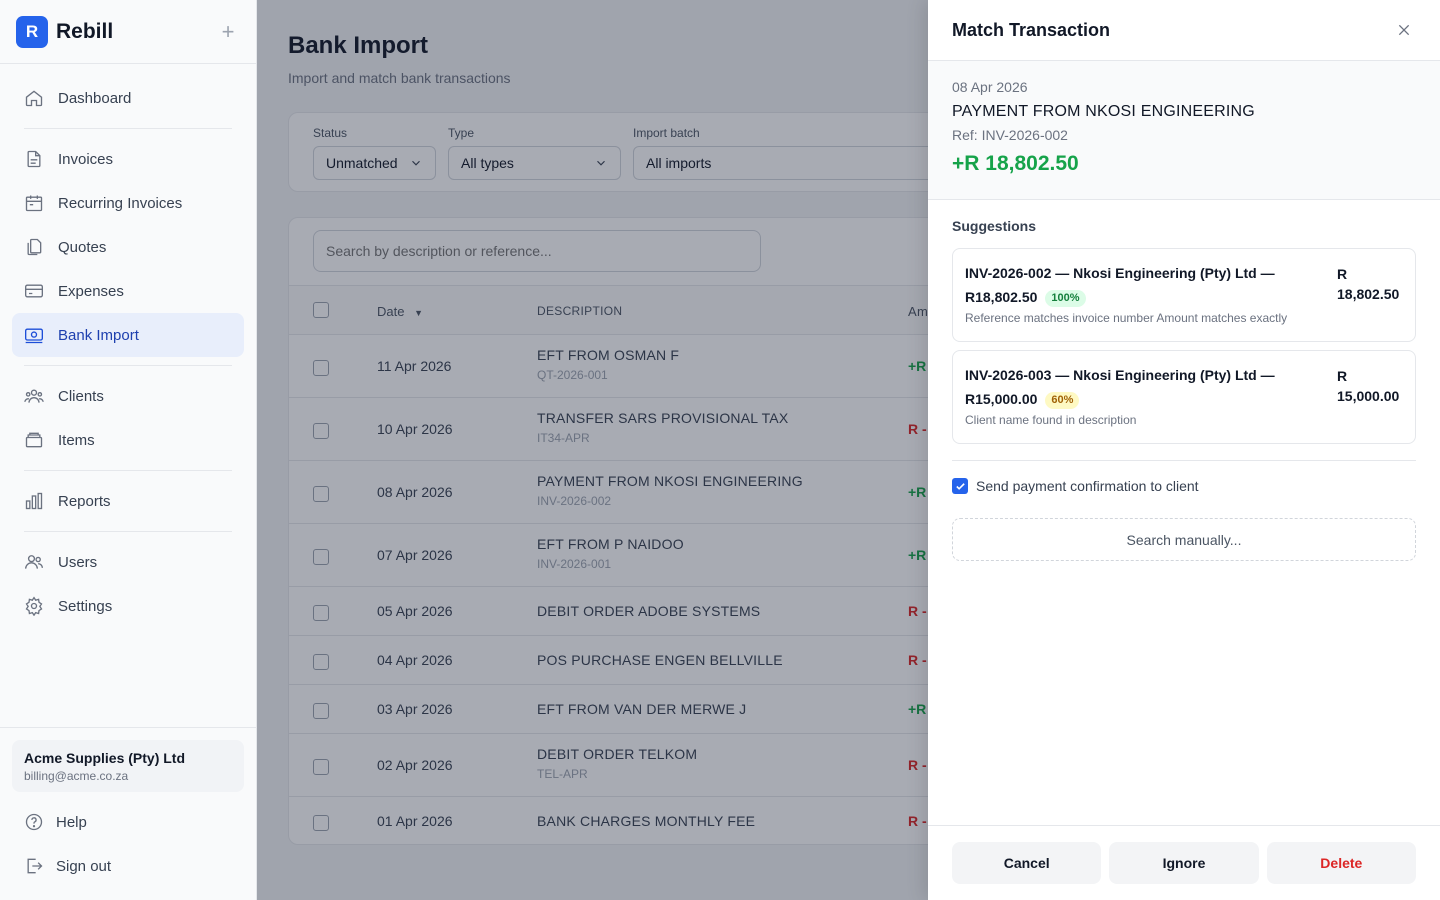 This screenshot has height=900, width=1440. What do you see at coordinates (1065, 298) in the screenshot?
I see `confidence-badge: 100%` at bounding box center [1065, 298].